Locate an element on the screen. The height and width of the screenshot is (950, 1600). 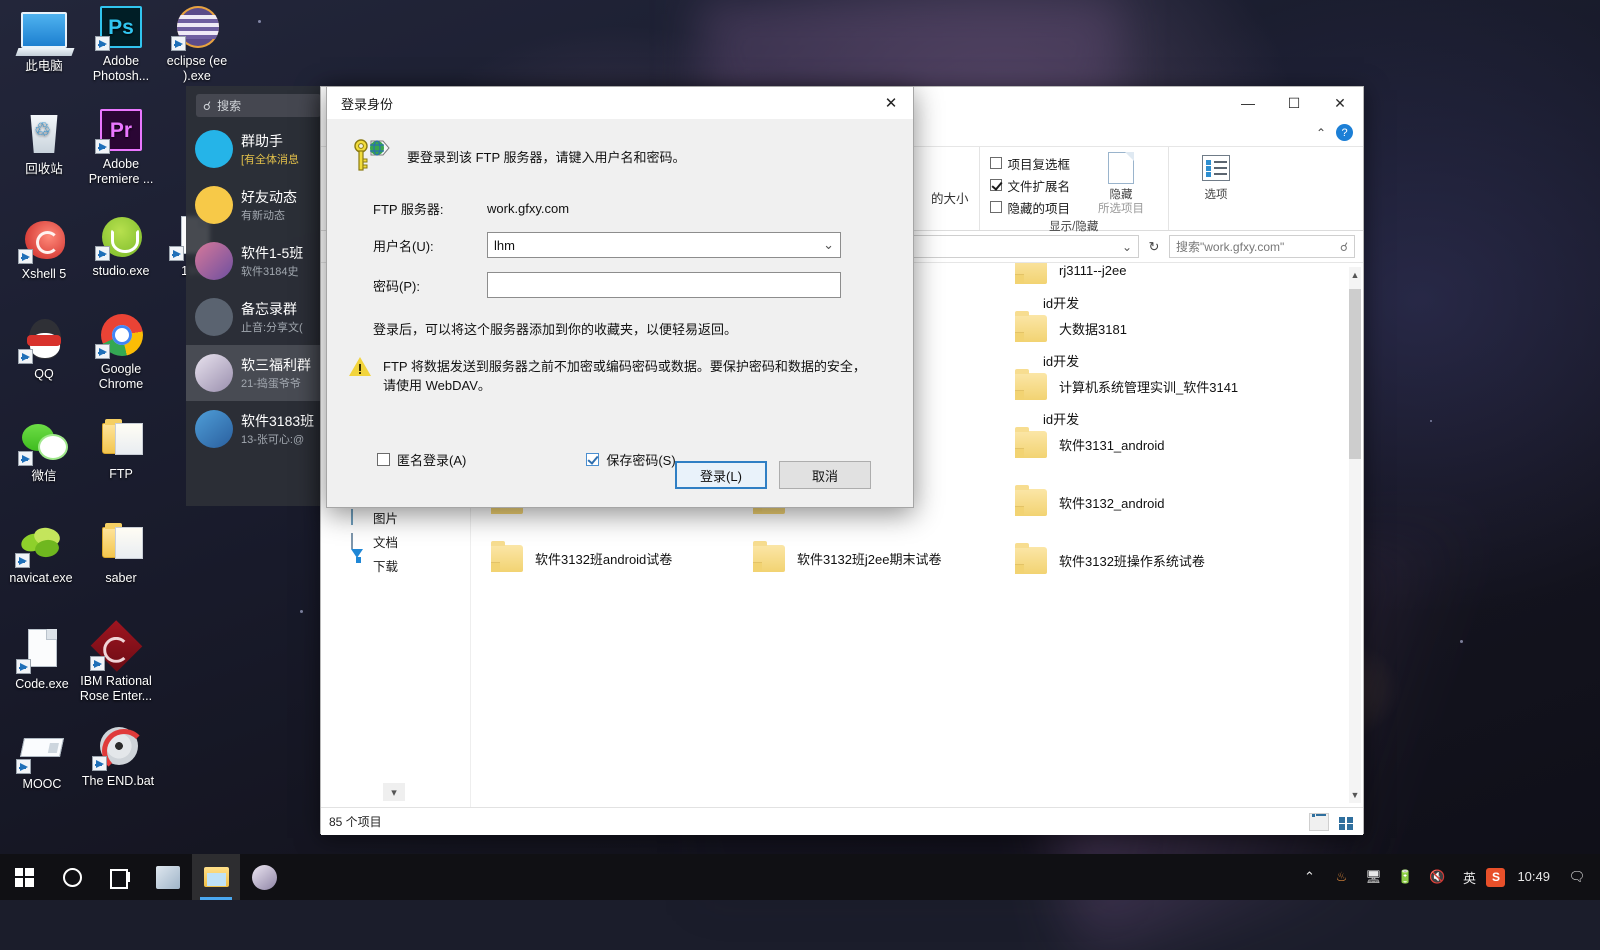
desktop-icon-studio: studio.exe is located at coordinates (121, 247).